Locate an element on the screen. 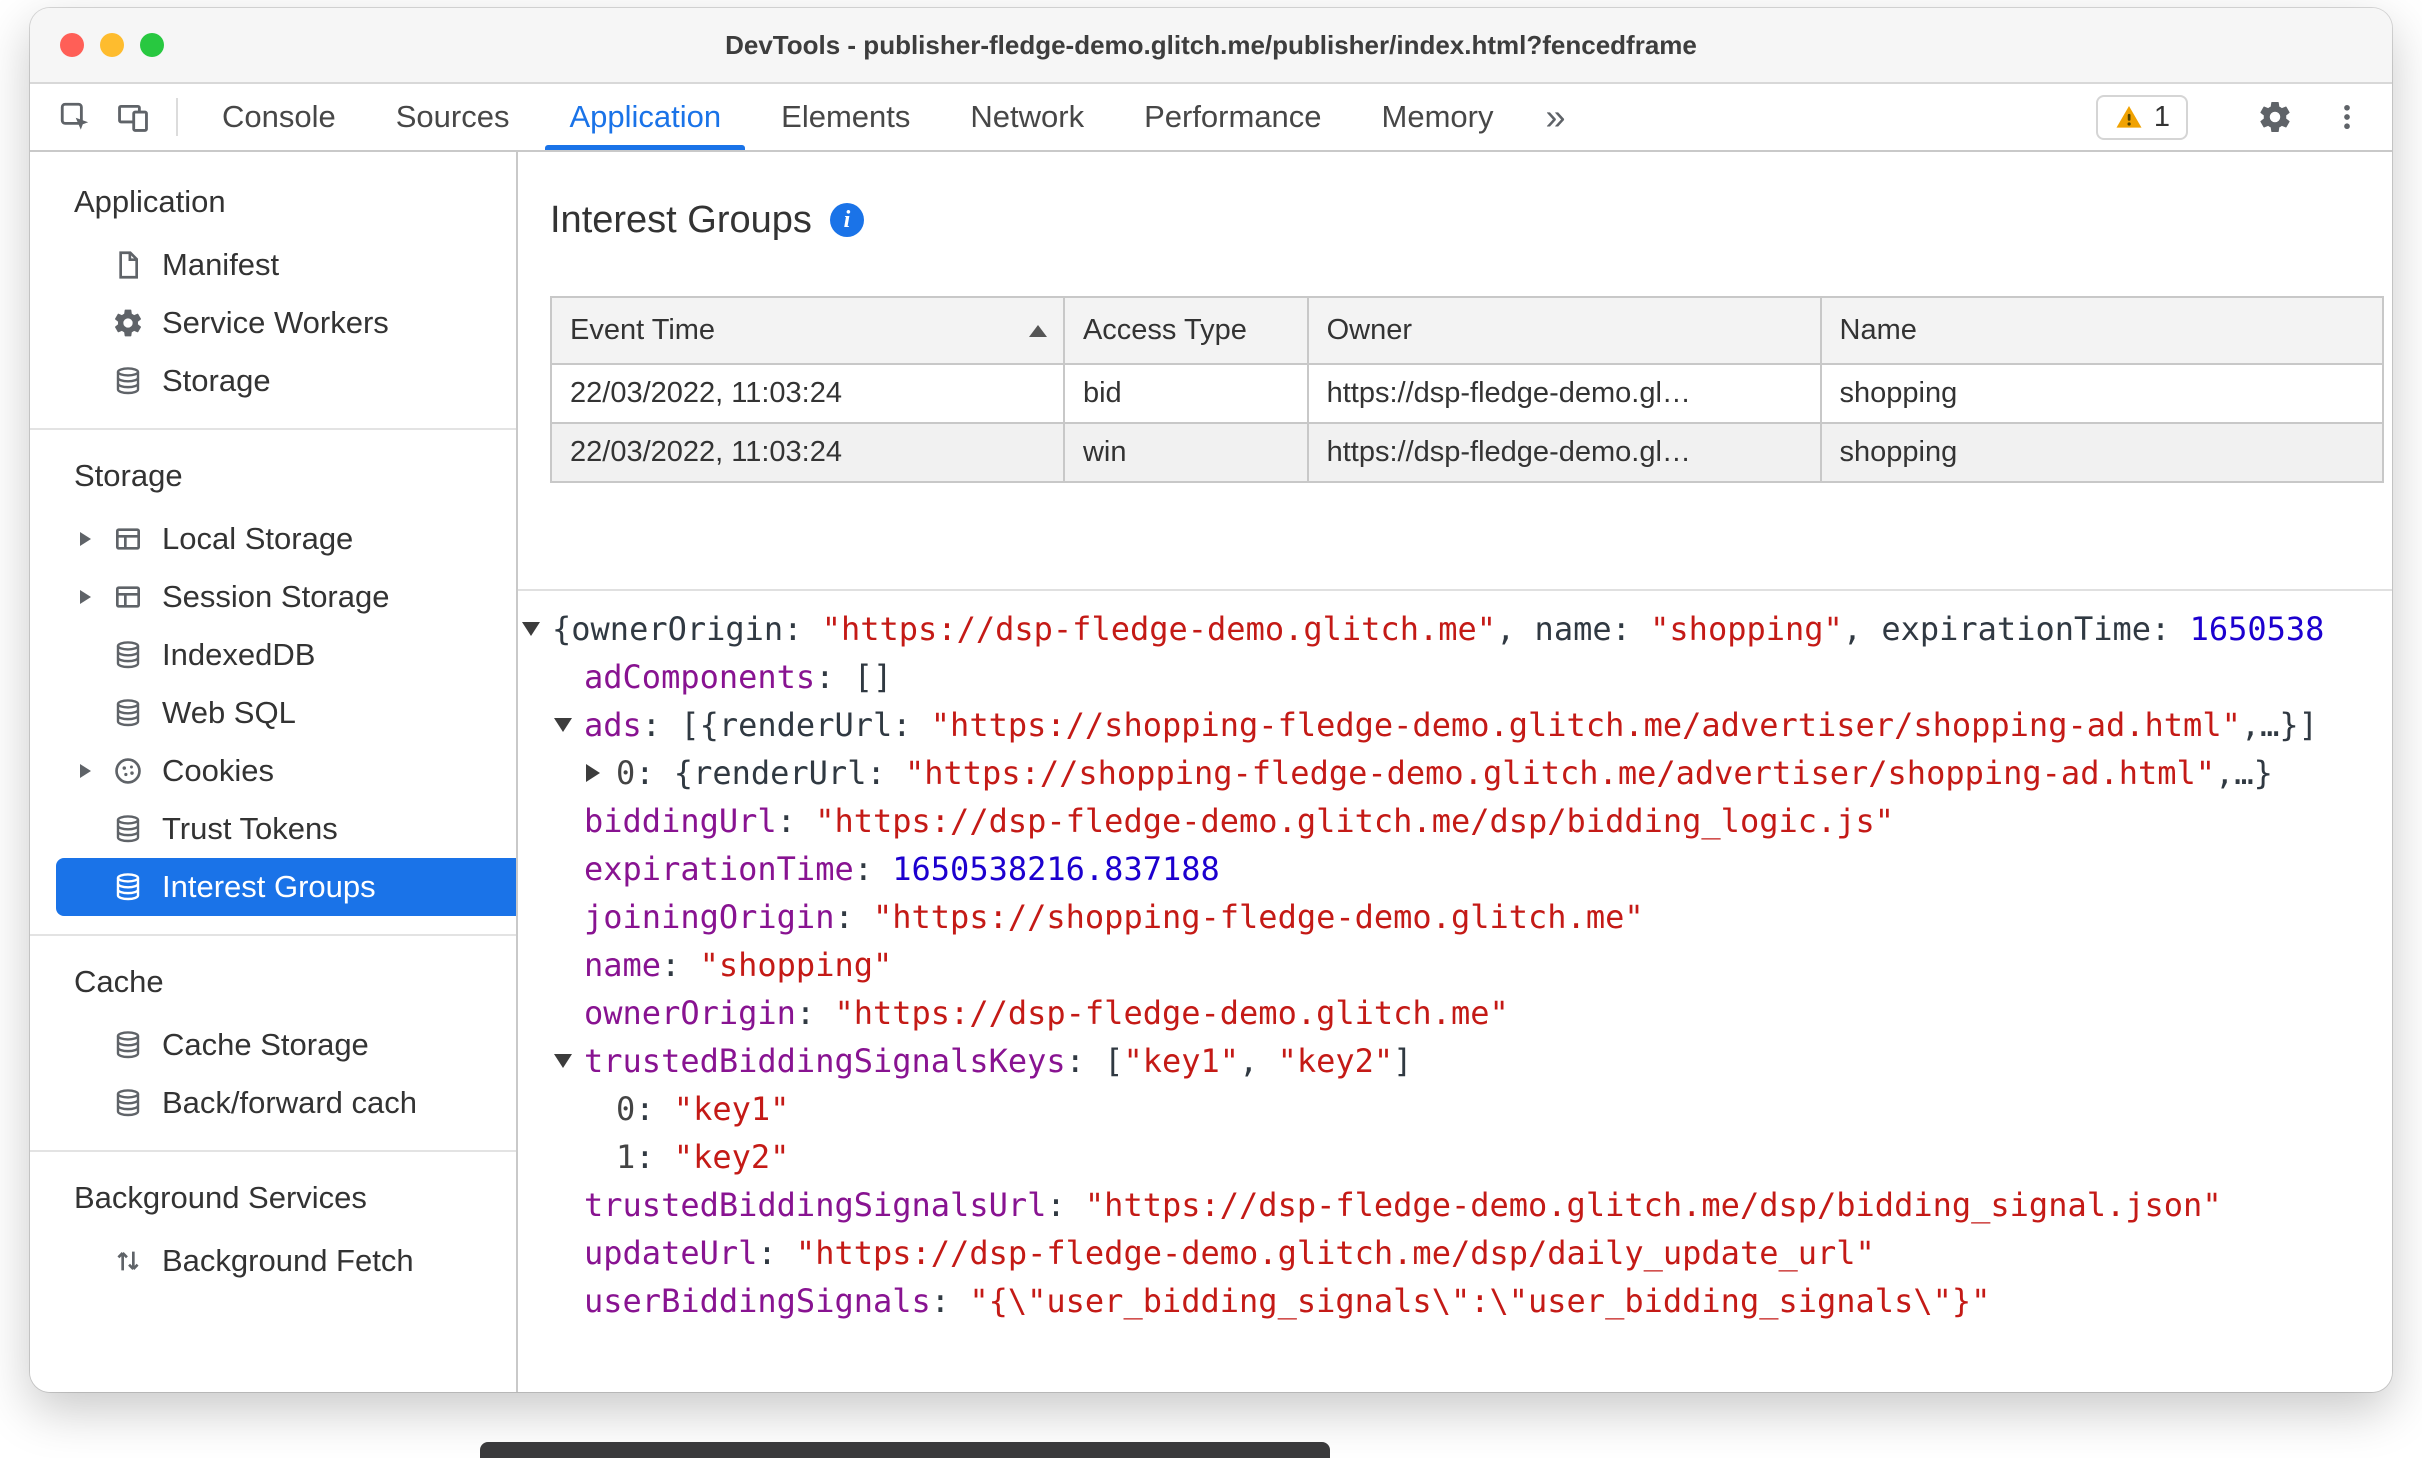  sidebar-item-session-storage: Session Storage is located at coordinates (273, 597).